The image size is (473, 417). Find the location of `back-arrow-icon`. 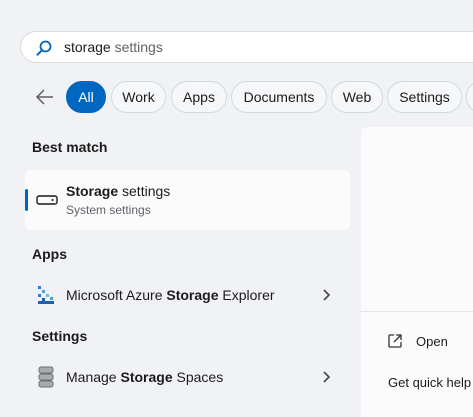

back-arrow-icon is located at coordinates (45, 97).